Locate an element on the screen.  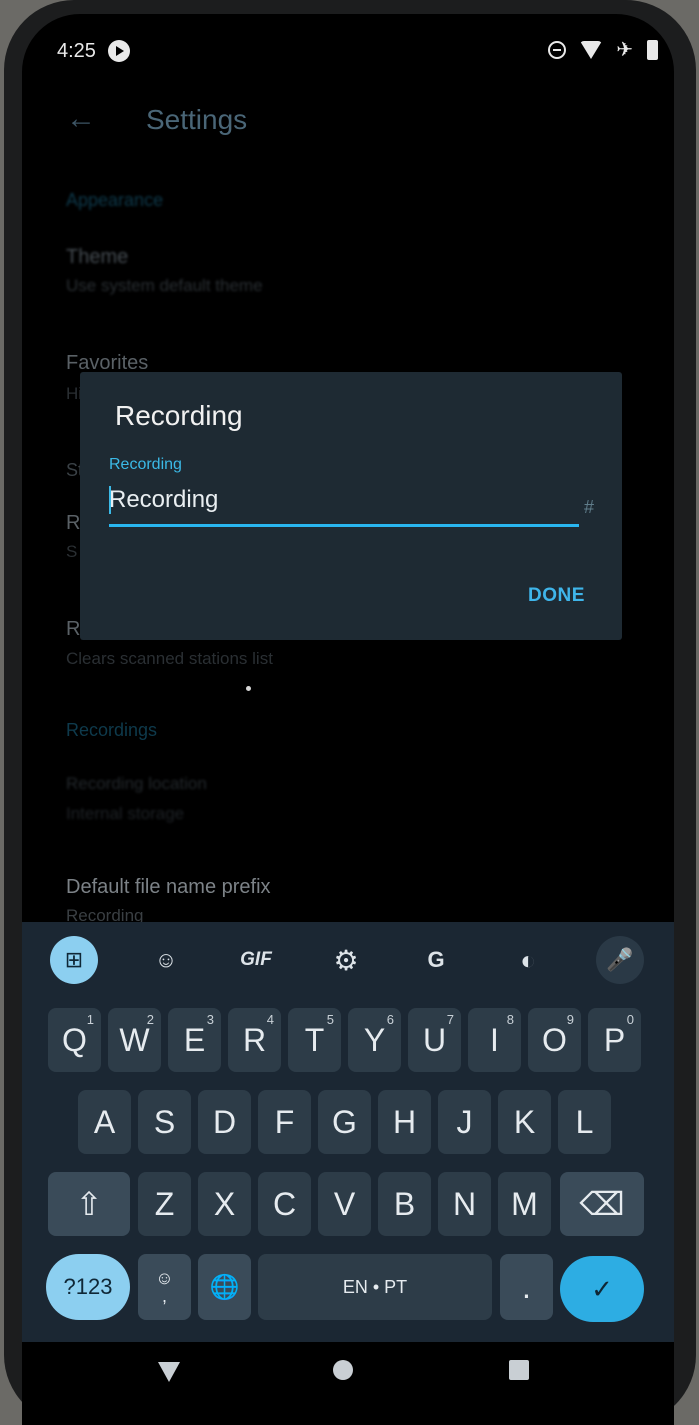
key-a: A is located at coordinates (104, 1122).